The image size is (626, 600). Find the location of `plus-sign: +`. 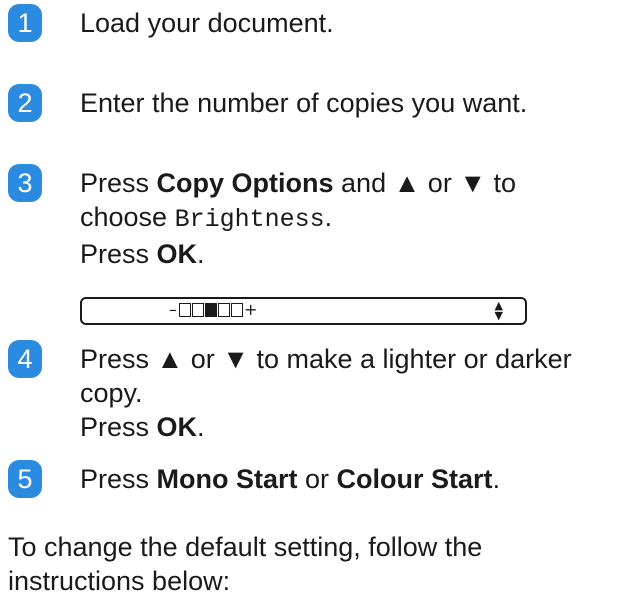

plus-sign: + is located at coordinates (251, 309).